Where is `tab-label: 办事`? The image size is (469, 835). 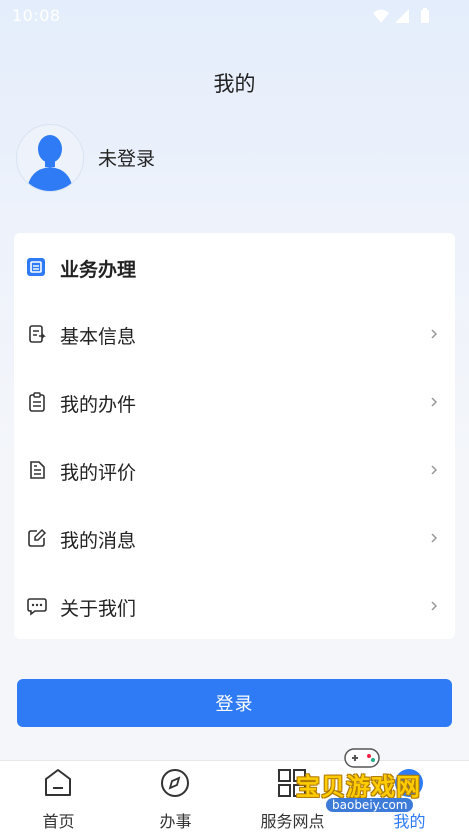
tab-label: 办事 is located at coordinates (175, 821).